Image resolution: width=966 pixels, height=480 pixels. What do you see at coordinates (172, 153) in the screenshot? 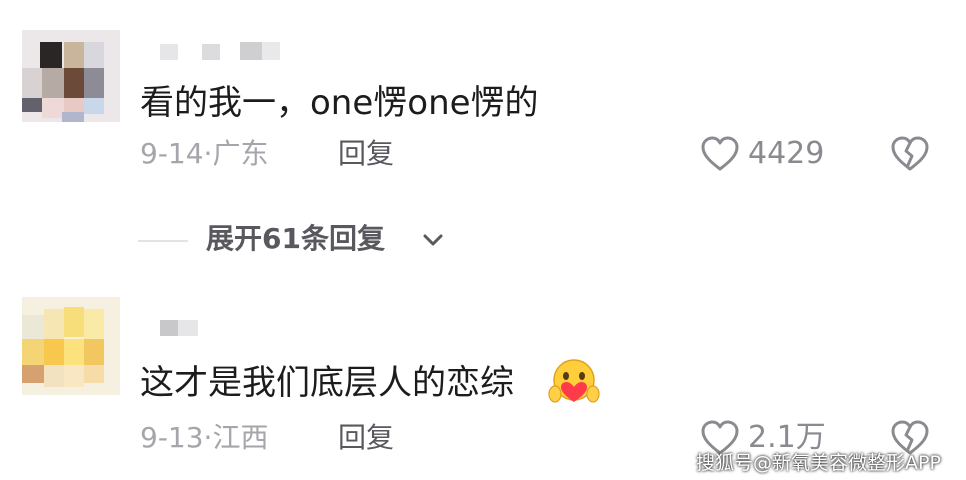
I see `comment-date: 9-14` at bounding box center [172, 153].